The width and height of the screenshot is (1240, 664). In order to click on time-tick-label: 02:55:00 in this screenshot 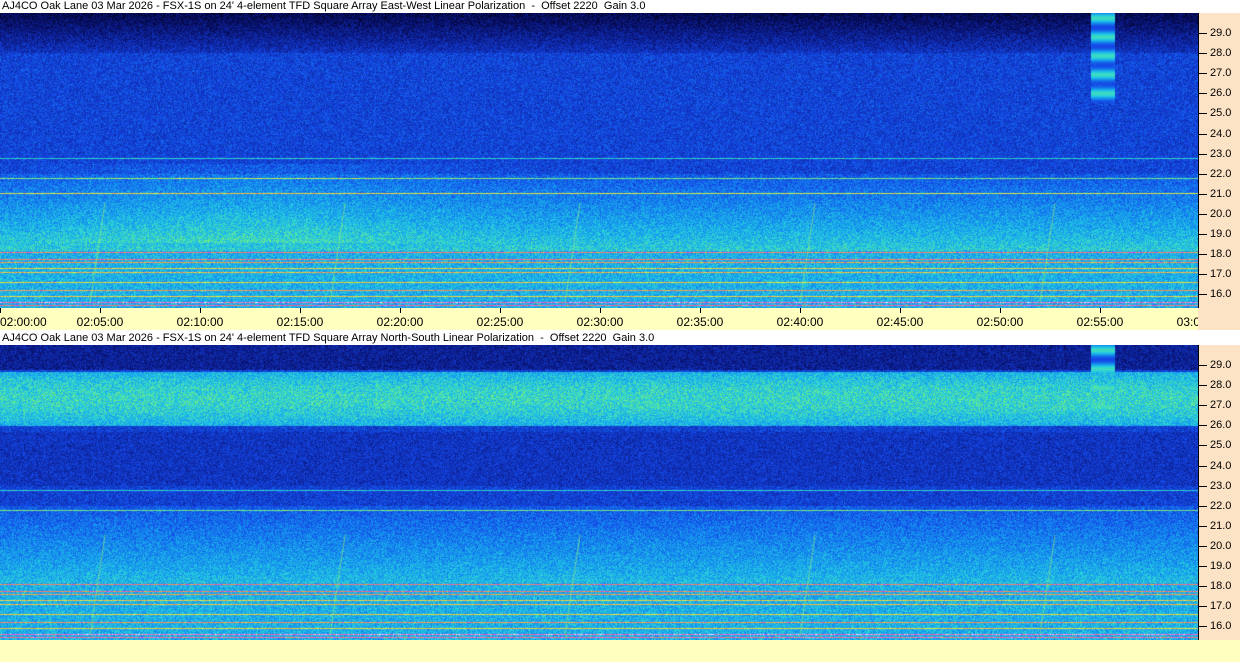, I will do `click(1100, 322)`.